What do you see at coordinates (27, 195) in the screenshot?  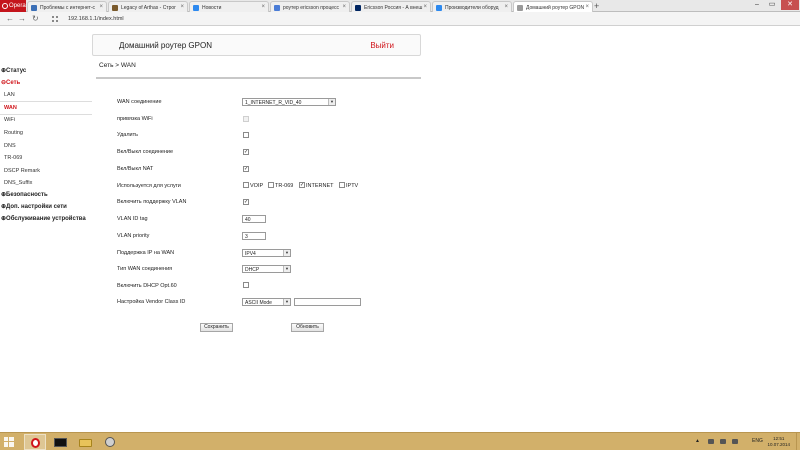 I see `sidebar-item-label: Безопасность` at bounding box center [27, 195].